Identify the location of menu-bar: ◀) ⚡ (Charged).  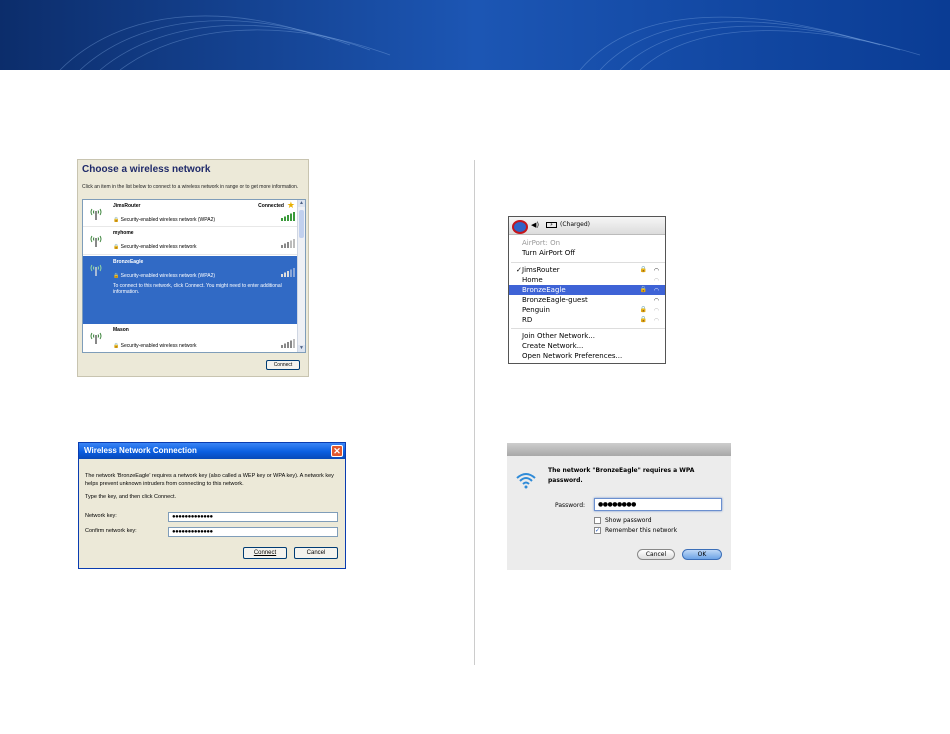
(587, 226).